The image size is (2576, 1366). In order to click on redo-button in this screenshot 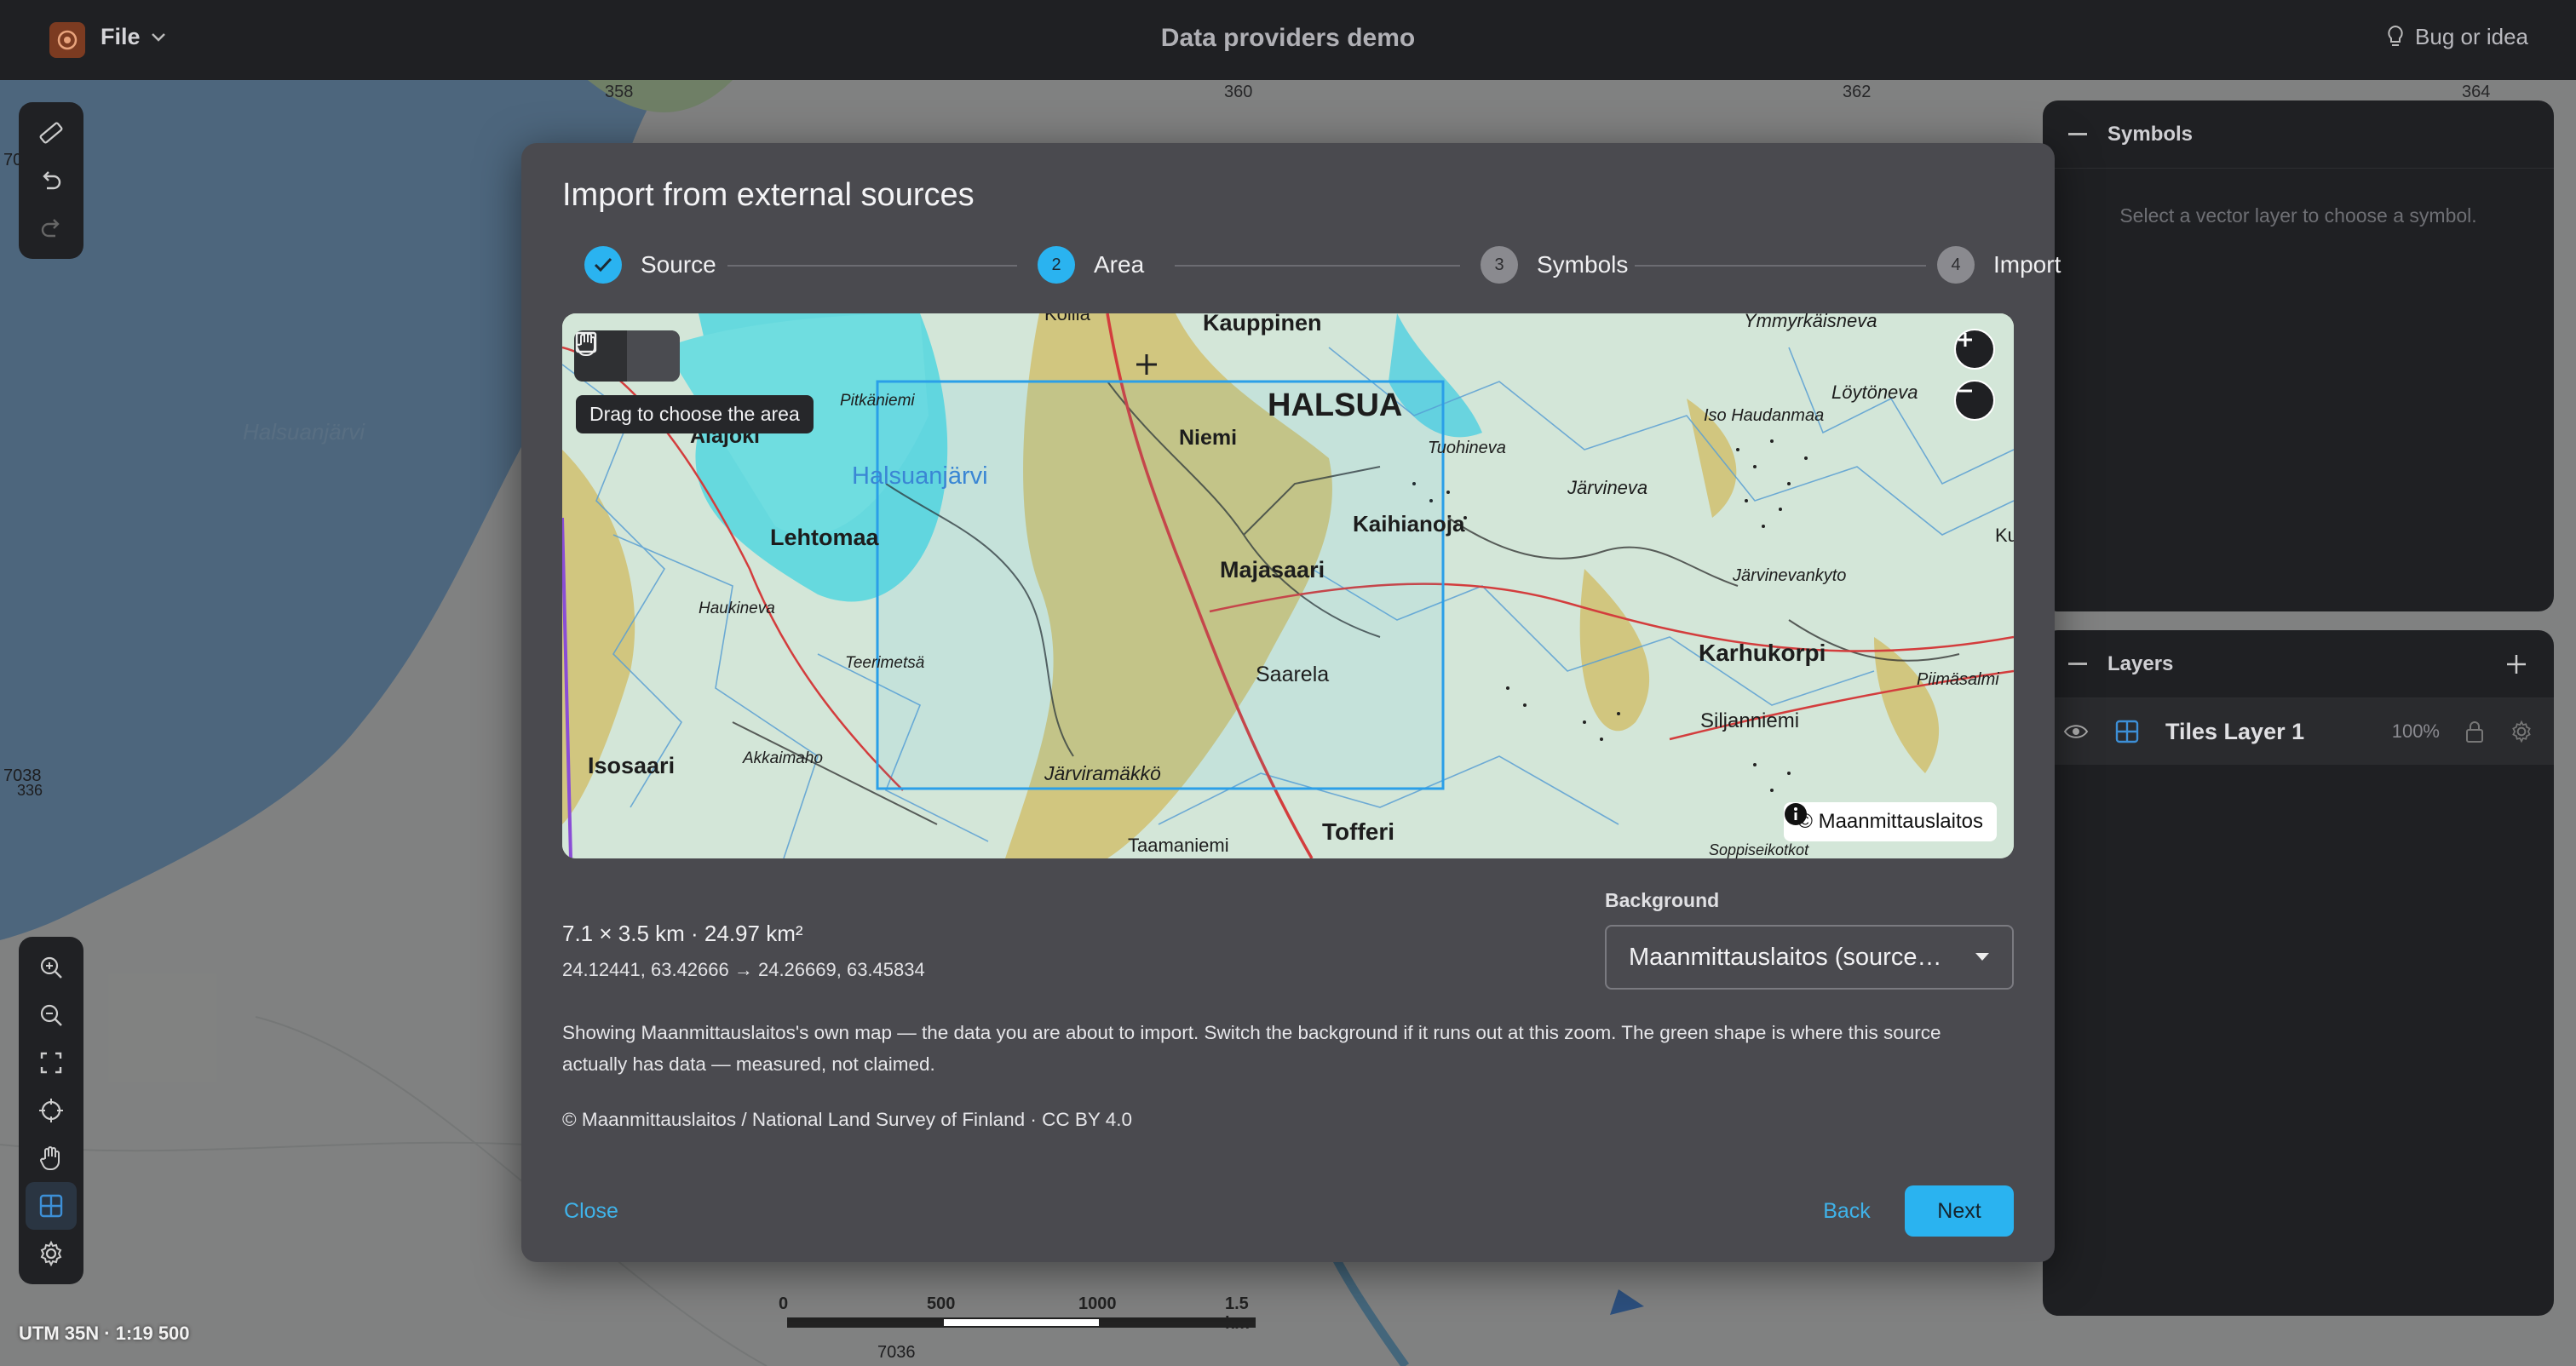, I will do `click(51, 228)`.